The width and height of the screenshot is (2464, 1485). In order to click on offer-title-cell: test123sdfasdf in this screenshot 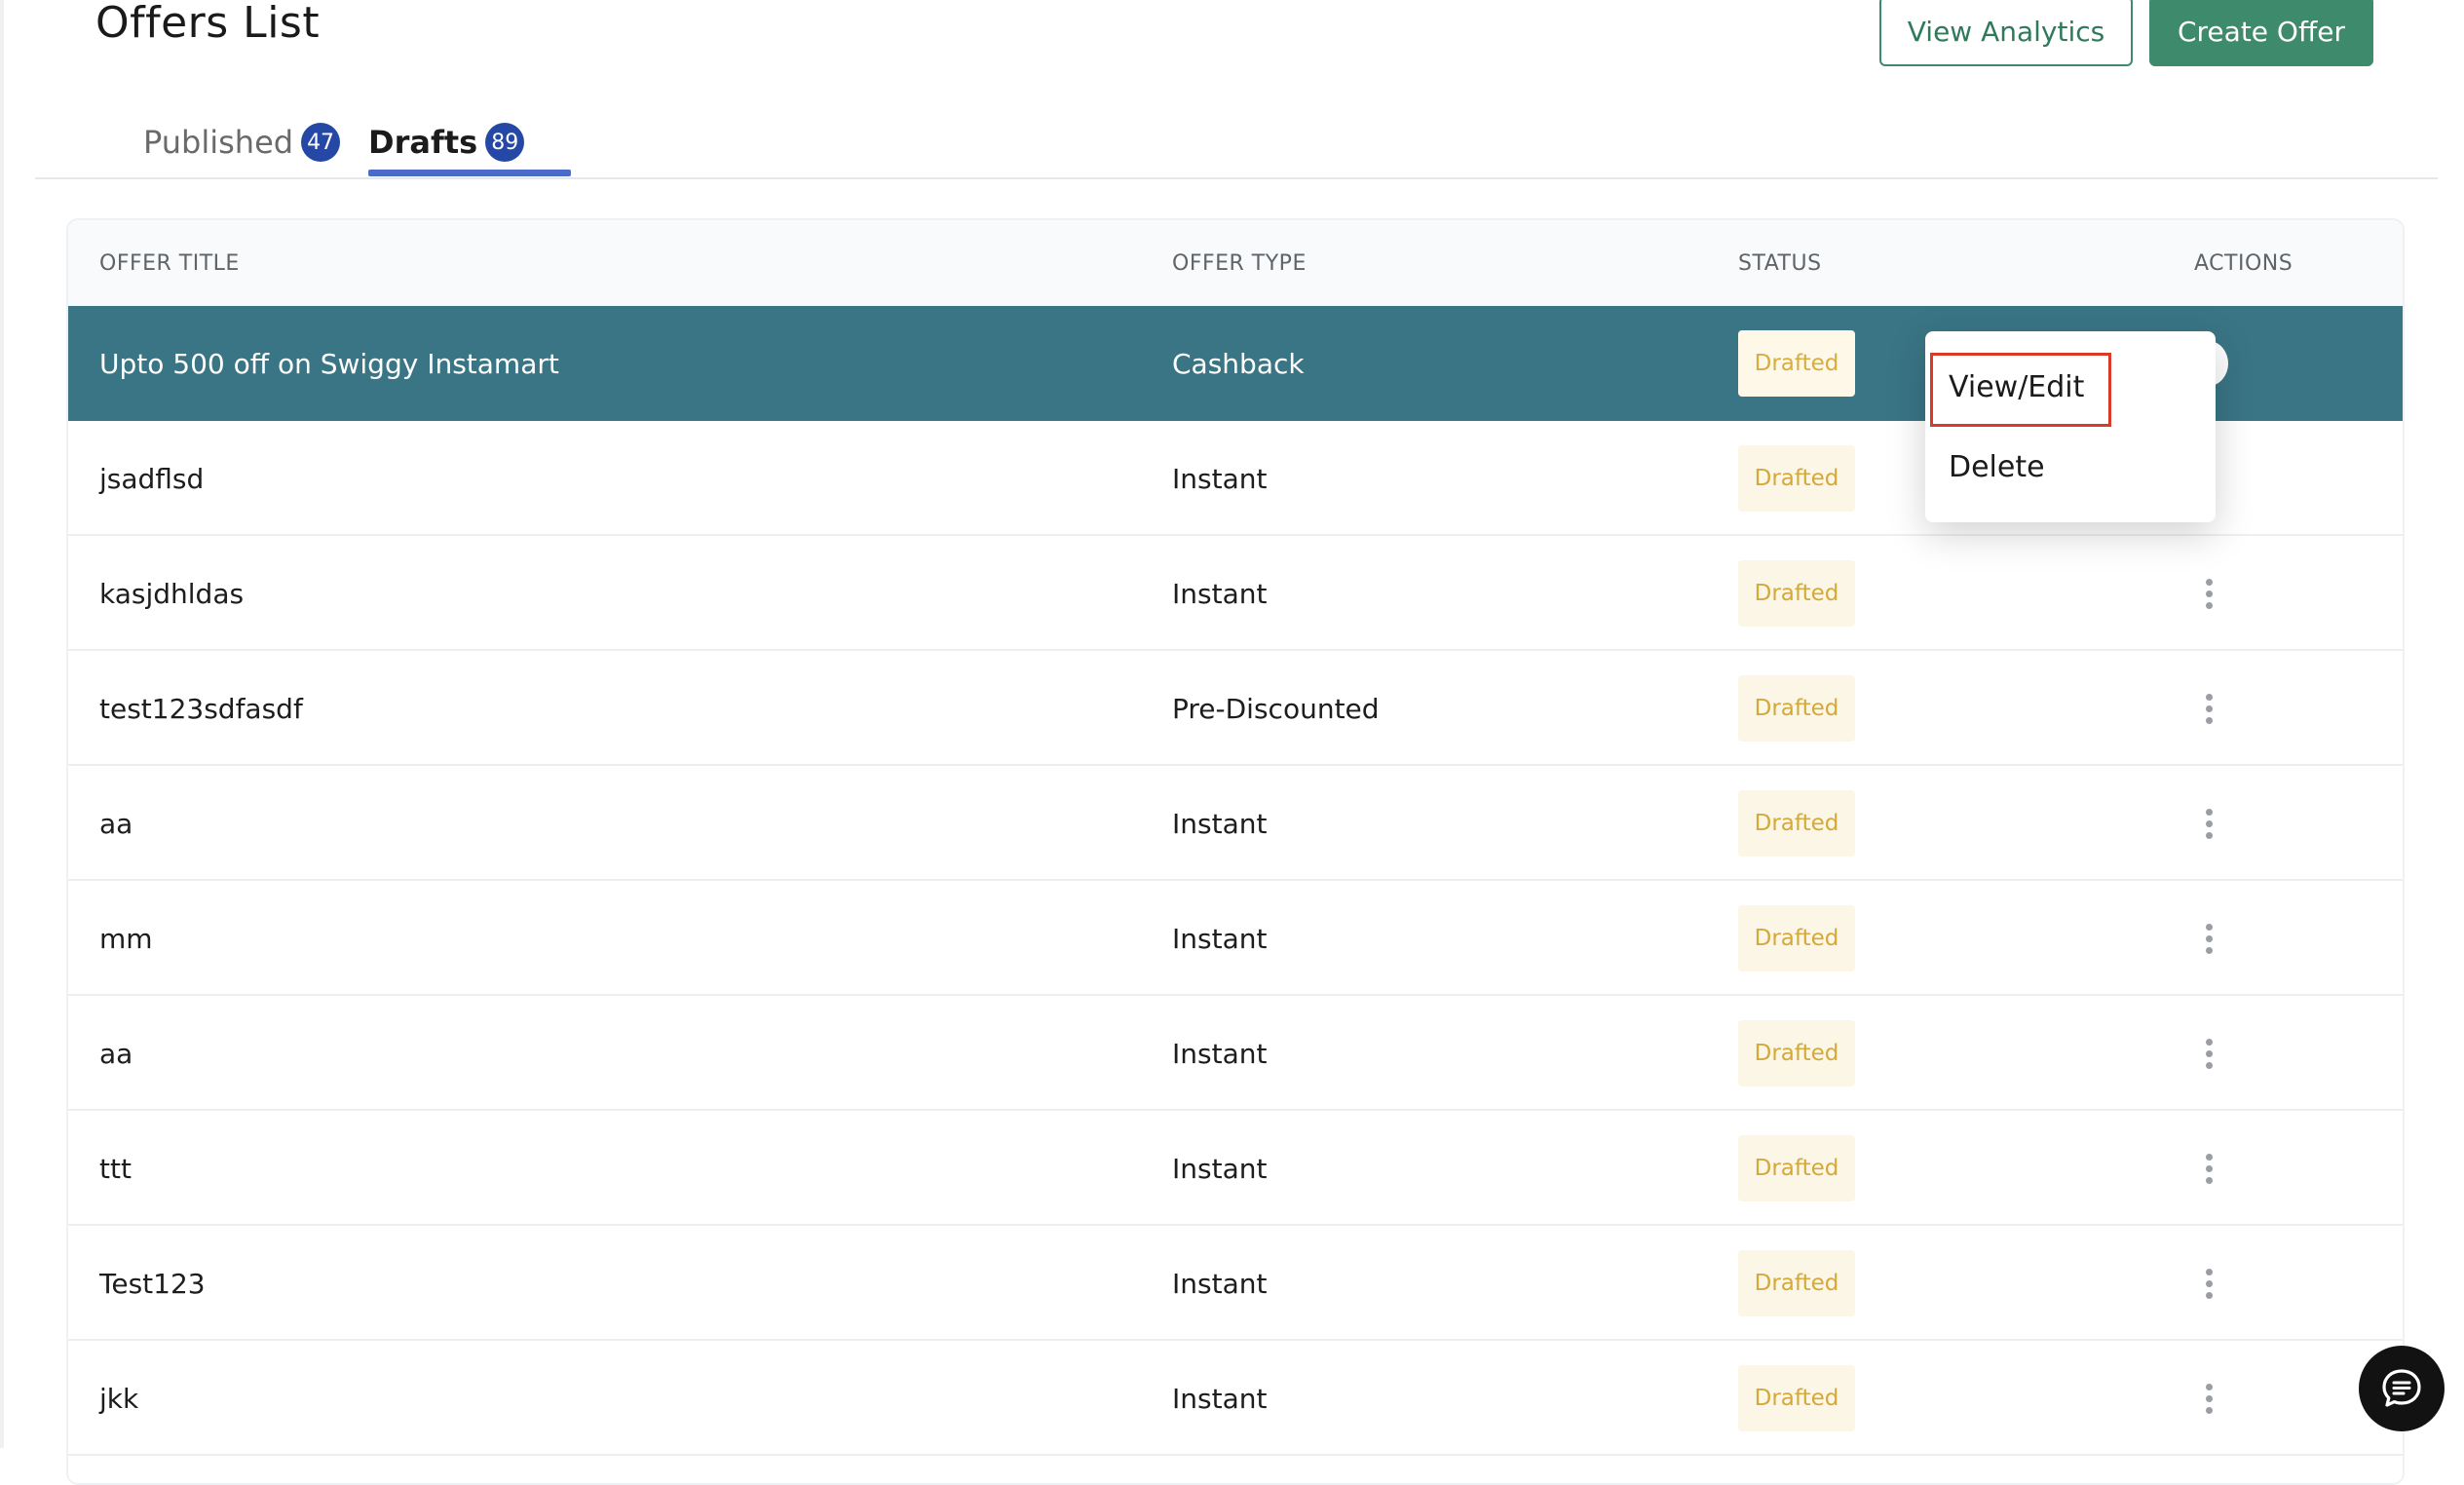, I will do `click(201, 708)`.